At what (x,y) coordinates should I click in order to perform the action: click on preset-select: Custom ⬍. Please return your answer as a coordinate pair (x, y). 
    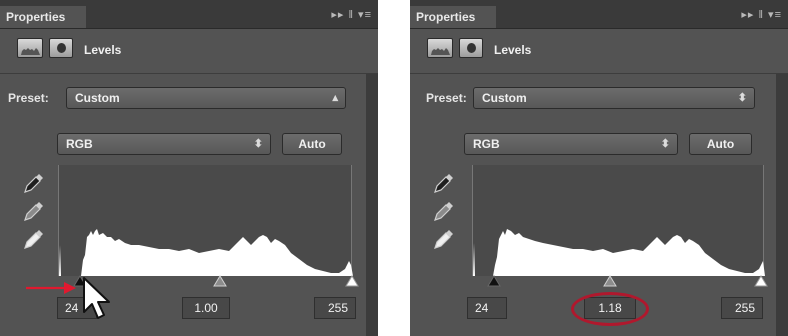
    Looking at the image, I should click on (614, 98).